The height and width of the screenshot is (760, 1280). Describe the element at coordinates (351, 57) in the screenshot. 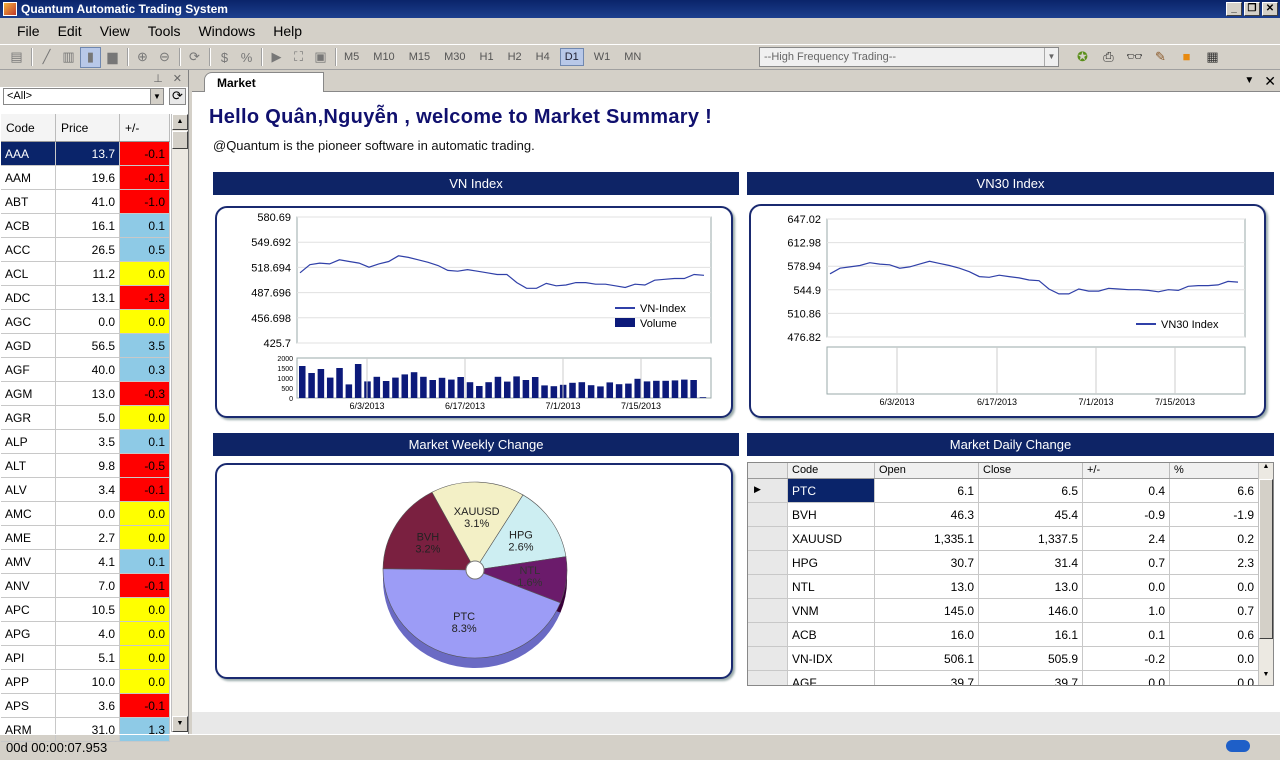

I see `timeframe-m5: M5` at that location.